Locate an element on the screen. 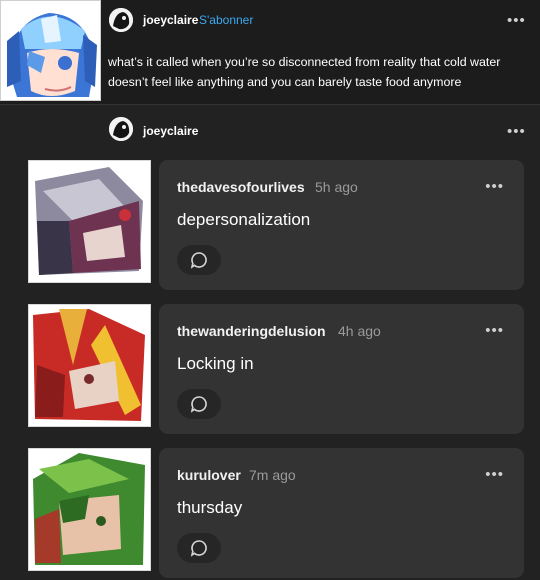  post-avatar is located at coordinates (50, 50).